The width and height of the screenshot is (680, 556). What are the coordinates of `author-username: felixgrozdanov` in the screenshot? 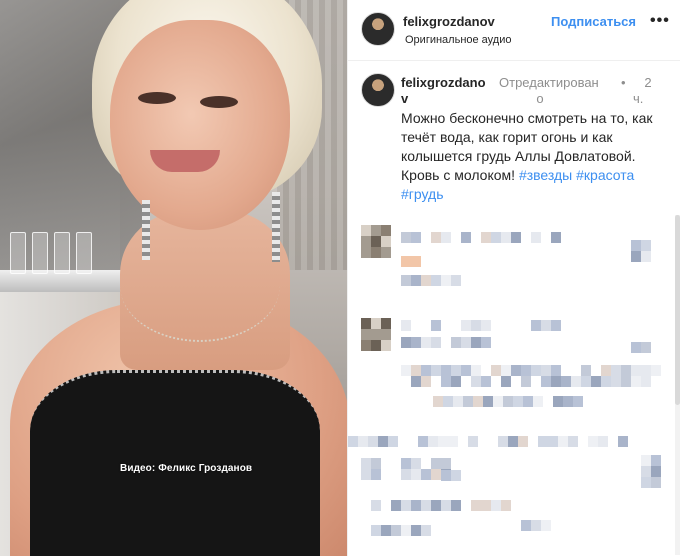 It's located at (449, 21).